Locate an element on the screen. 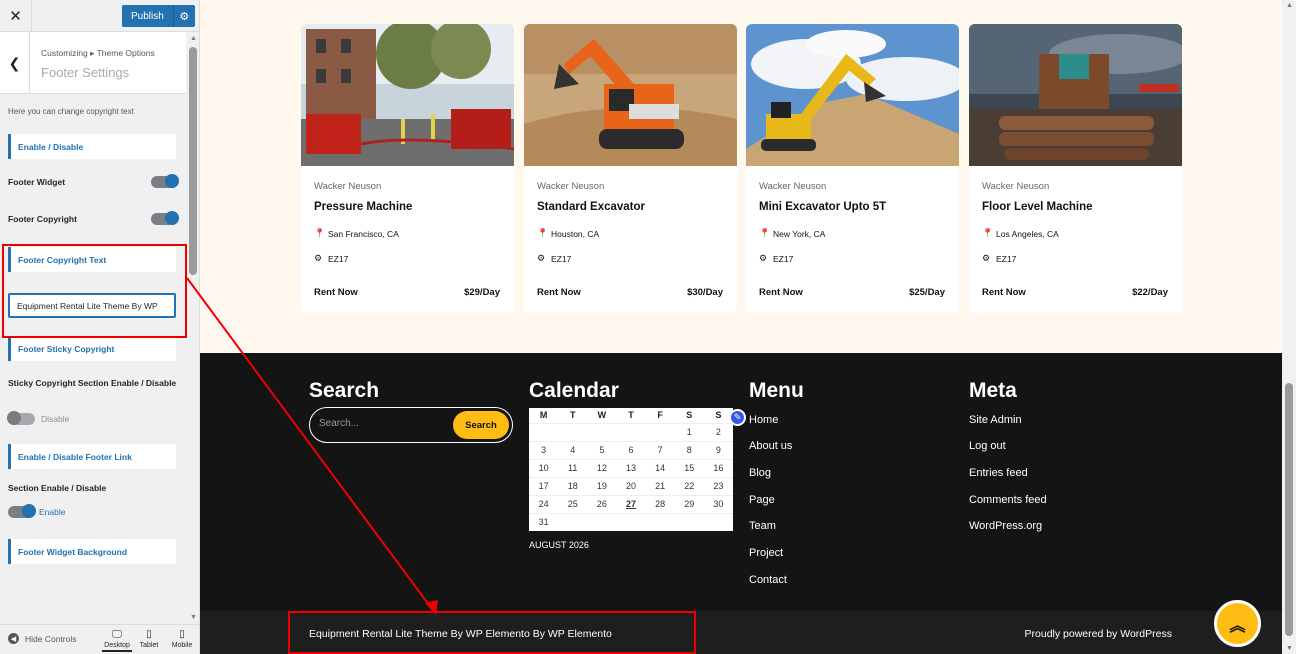 The height and width of the screenshot is (654, 1296). menu-item: About us is located at coordinates (770, 446).